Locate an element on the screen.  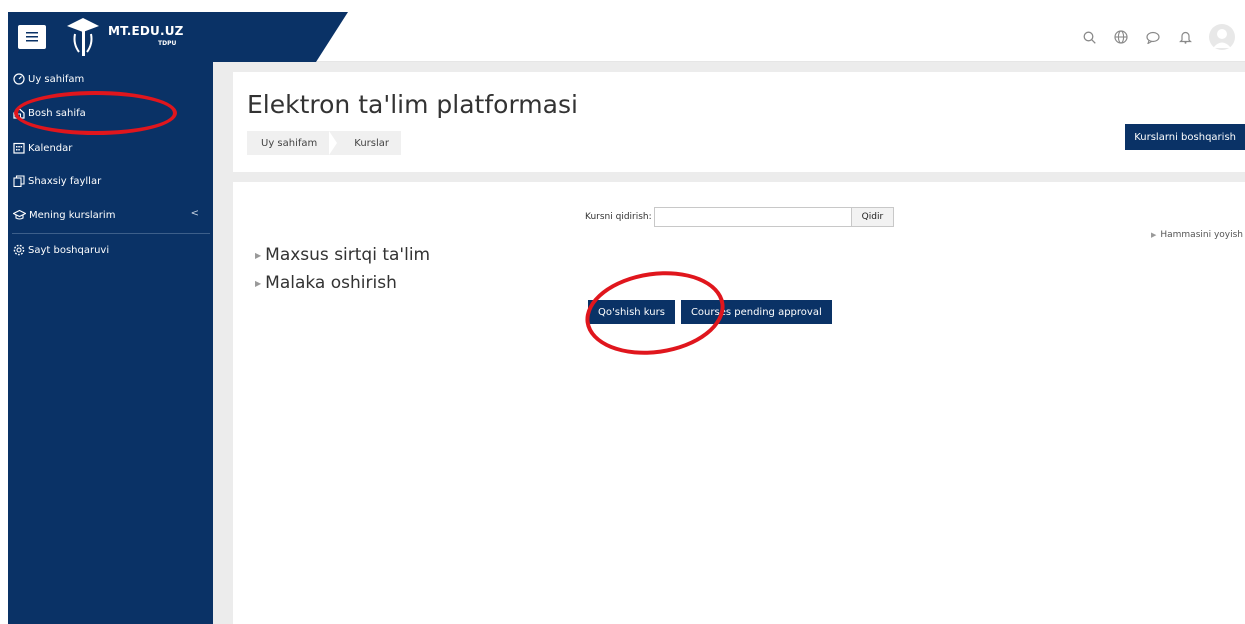
expand-all-link: ▶ Hammasini yoyish is located at coordinates (1197, 235).